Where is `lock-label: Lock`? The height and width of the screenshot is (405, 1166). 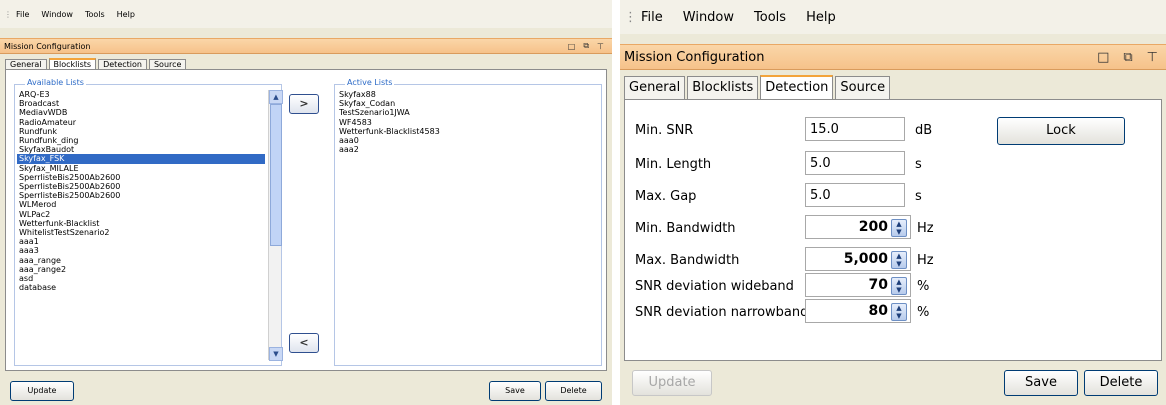 lock-label: Lock is located at coordinates (1061, 130).